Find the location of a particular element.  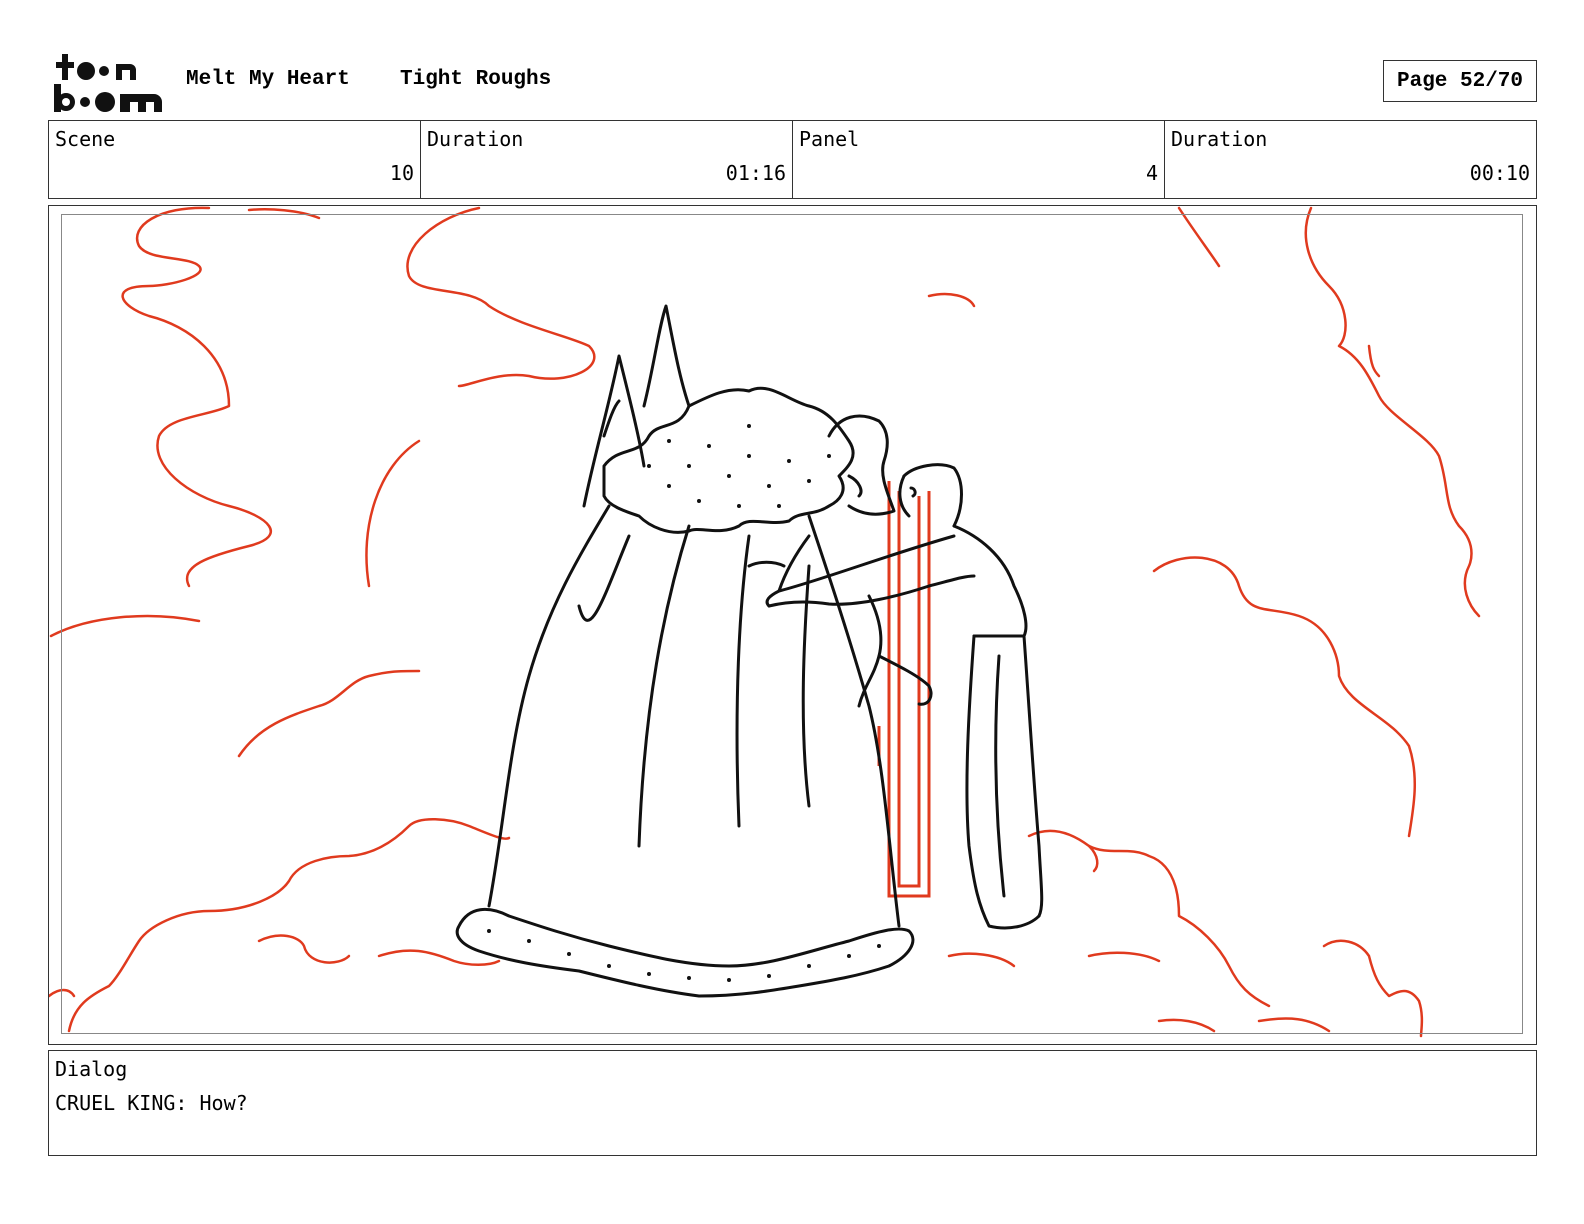

scene-value: 10 is located at coordinates (401, 173).